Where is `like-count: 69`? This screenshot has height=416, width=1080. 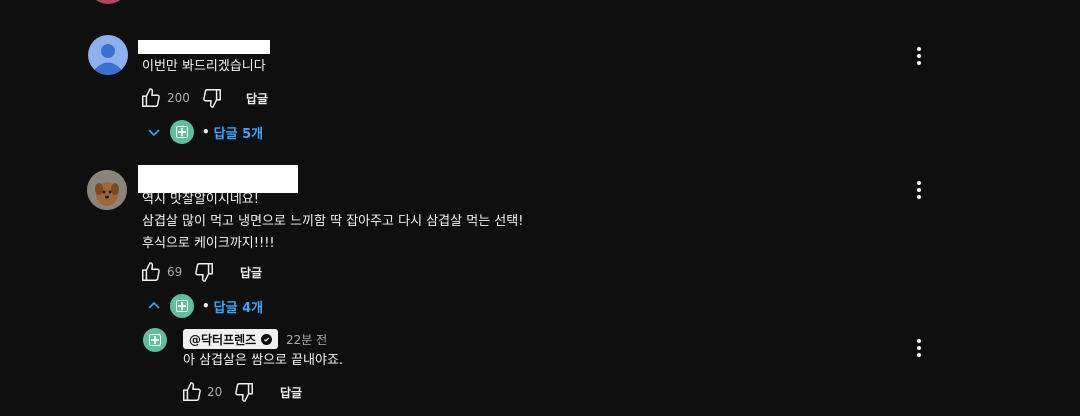
like-count: 69 is located at coordinates (175, 272).